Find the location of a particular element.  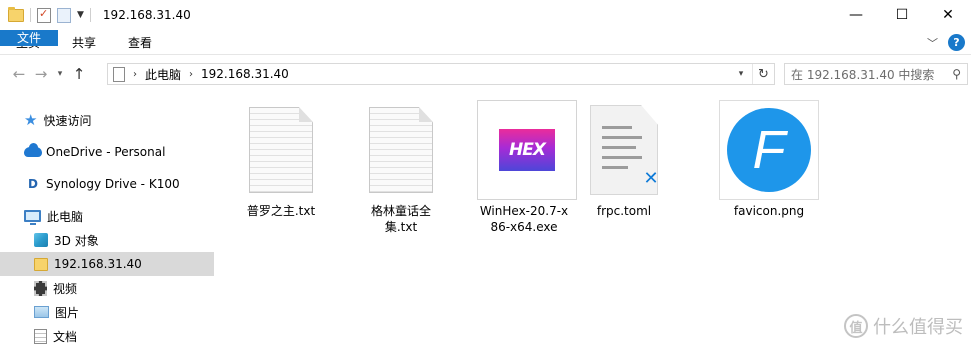

file-item: 普罗之主.txt is located at coordinates (281, 159).